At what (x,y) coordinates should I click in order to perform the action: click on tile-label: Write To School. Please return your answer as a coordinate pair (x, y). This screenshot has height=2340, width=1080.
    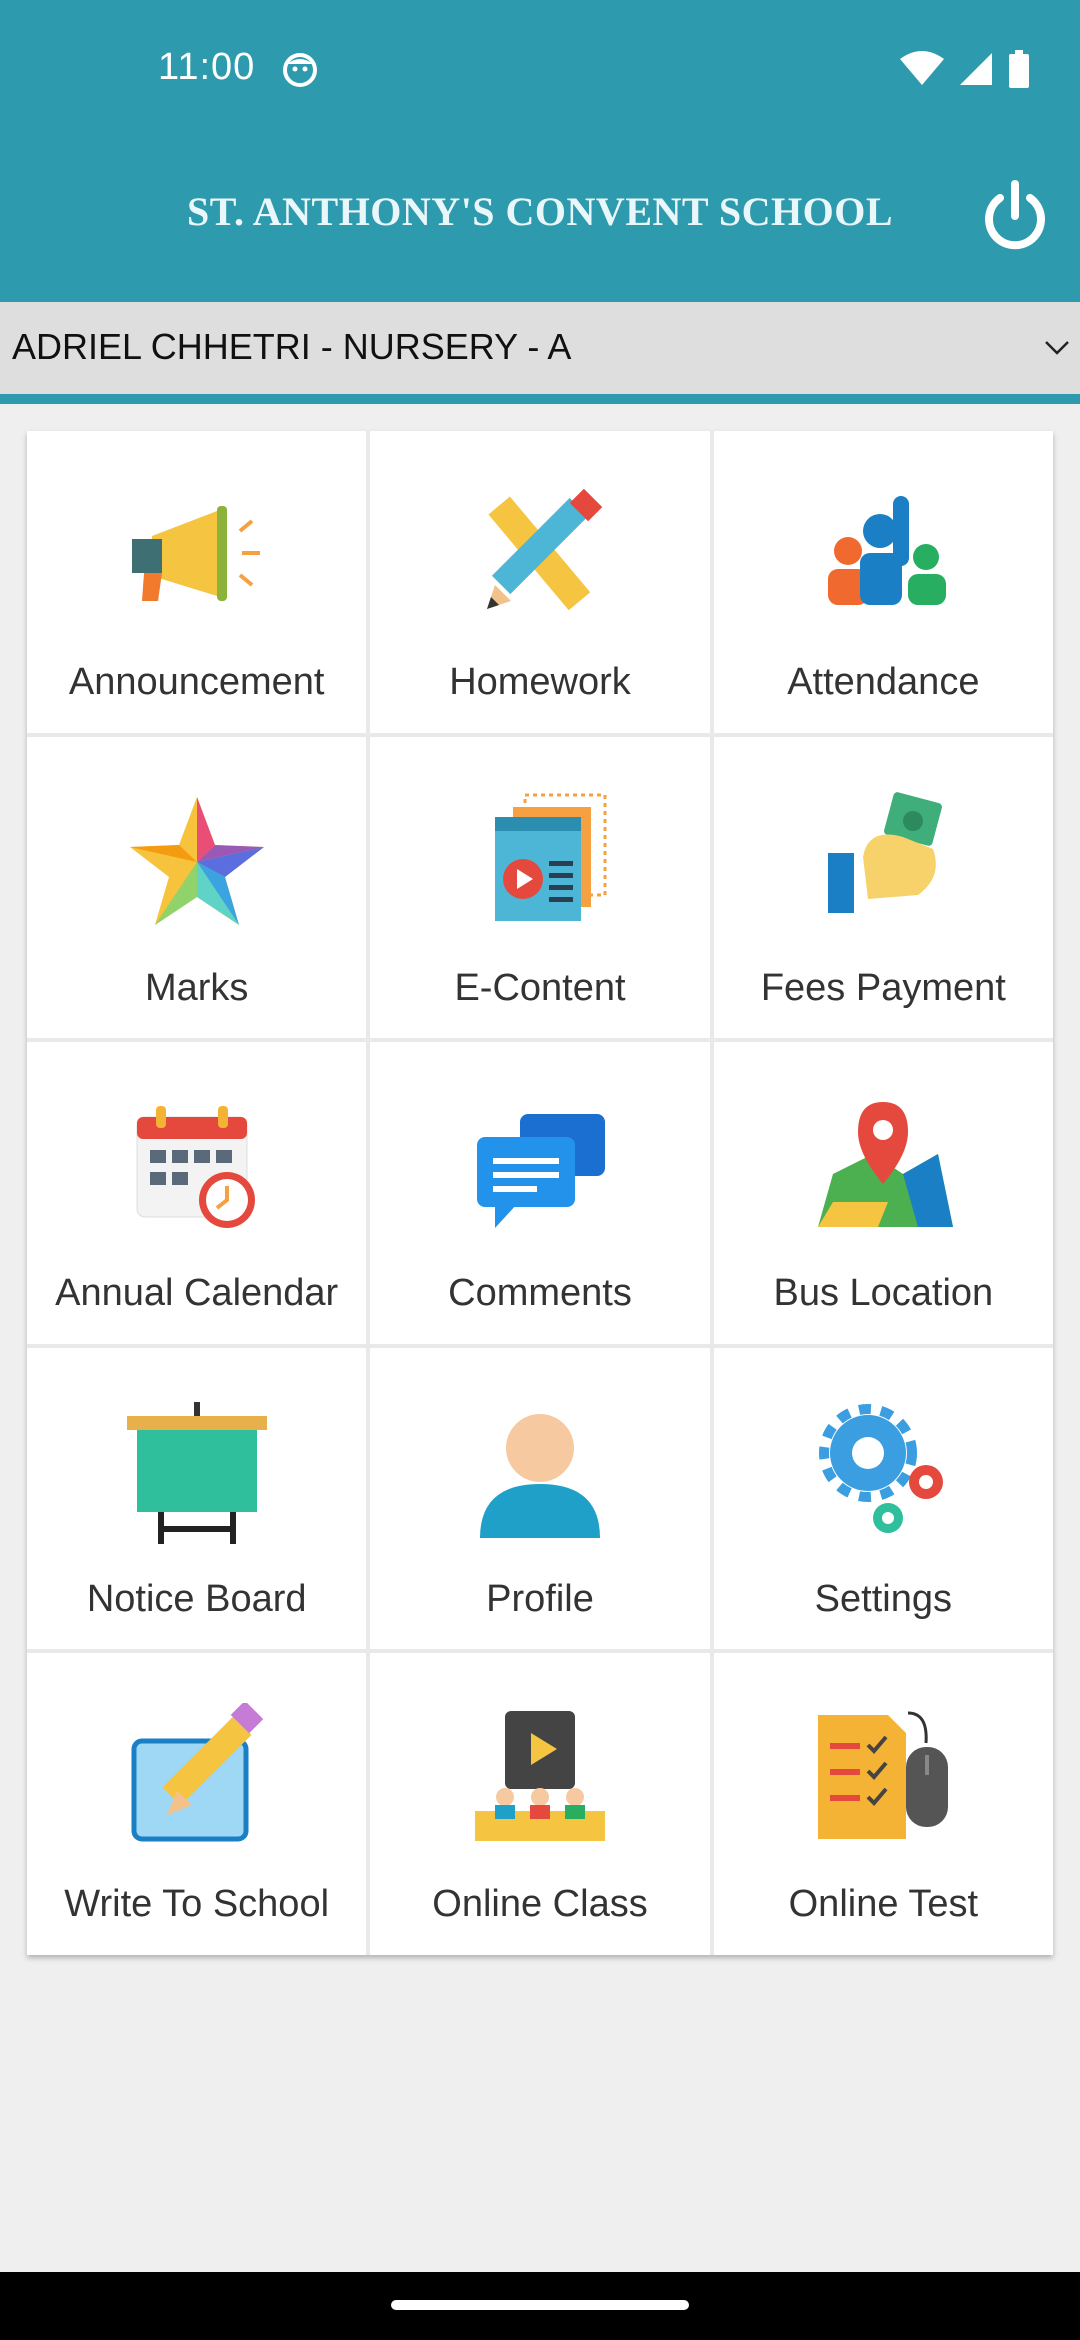
    Looking at the image, I should click on (197, 1904).